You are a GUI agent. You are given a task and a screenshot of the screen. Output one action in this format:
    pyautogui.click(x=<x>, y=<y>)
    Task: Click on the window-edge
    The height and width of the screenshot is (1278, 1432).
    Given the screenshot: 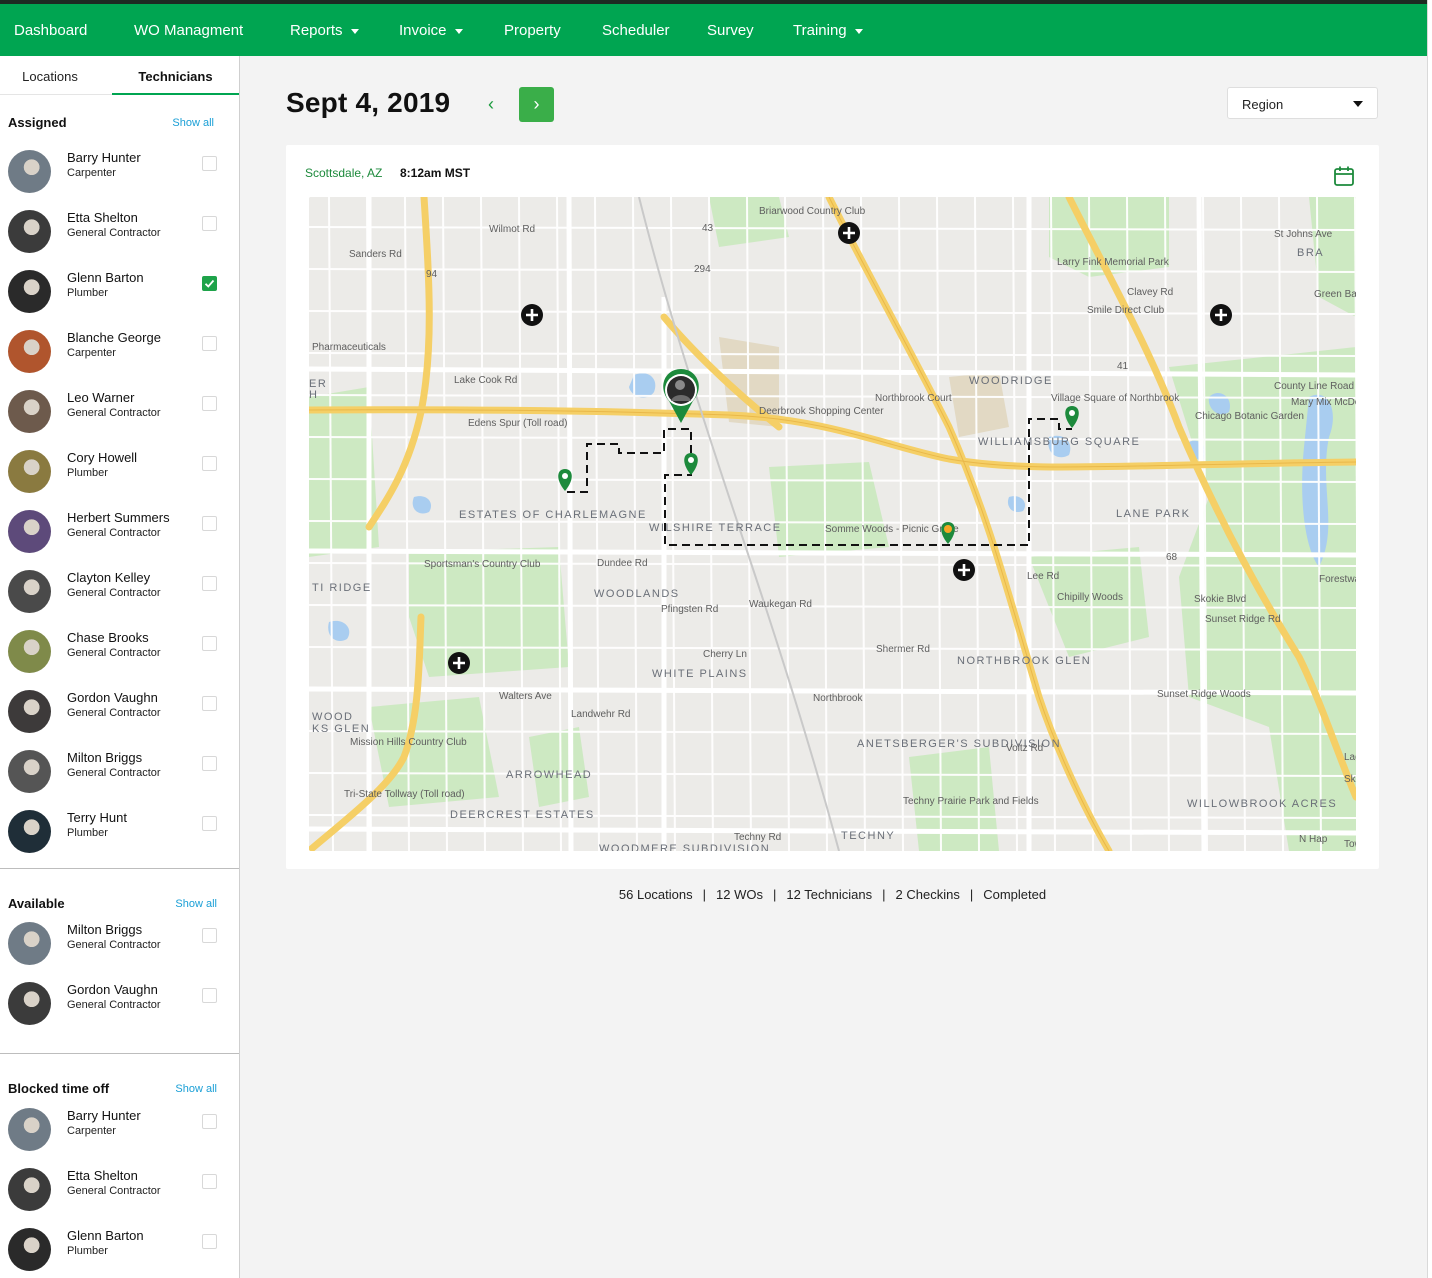 What is the action you would take?
    pyautogui.click(x=1429, y=639)
    